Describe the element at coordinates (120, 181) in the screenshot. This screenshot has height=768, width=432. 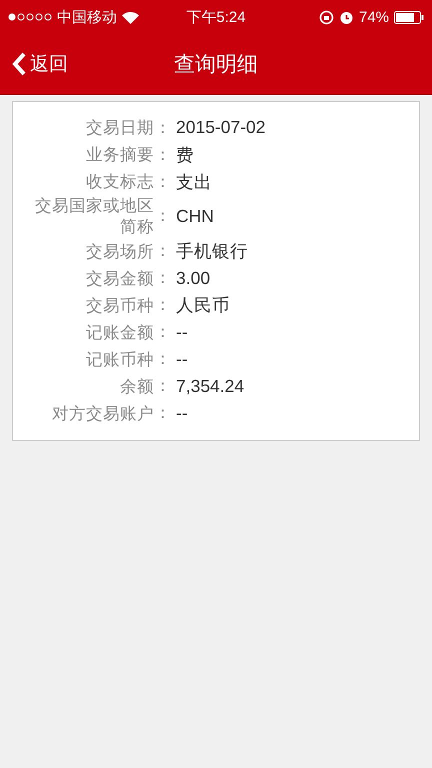
I see `field-label: 收支标志` at that location.